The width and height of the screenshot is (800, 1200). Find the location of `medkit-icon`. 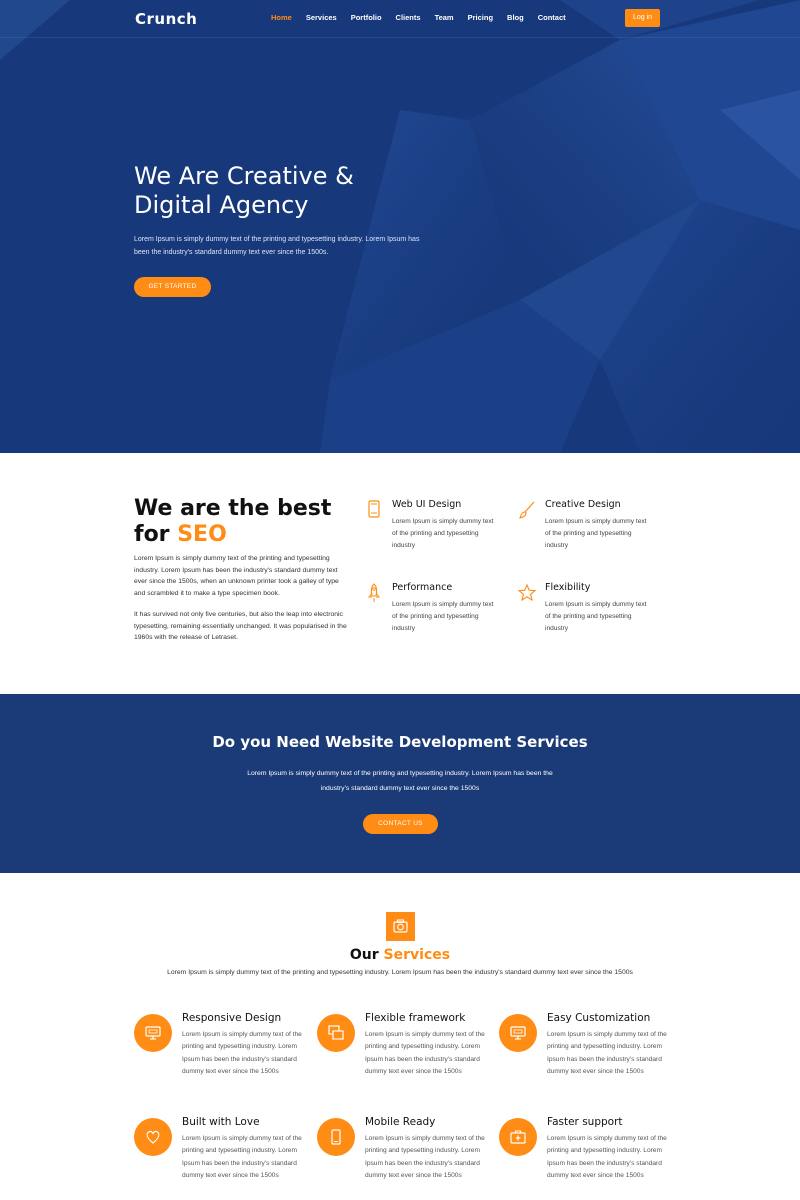

medkit-icon is located at coordinates (518, 1137).